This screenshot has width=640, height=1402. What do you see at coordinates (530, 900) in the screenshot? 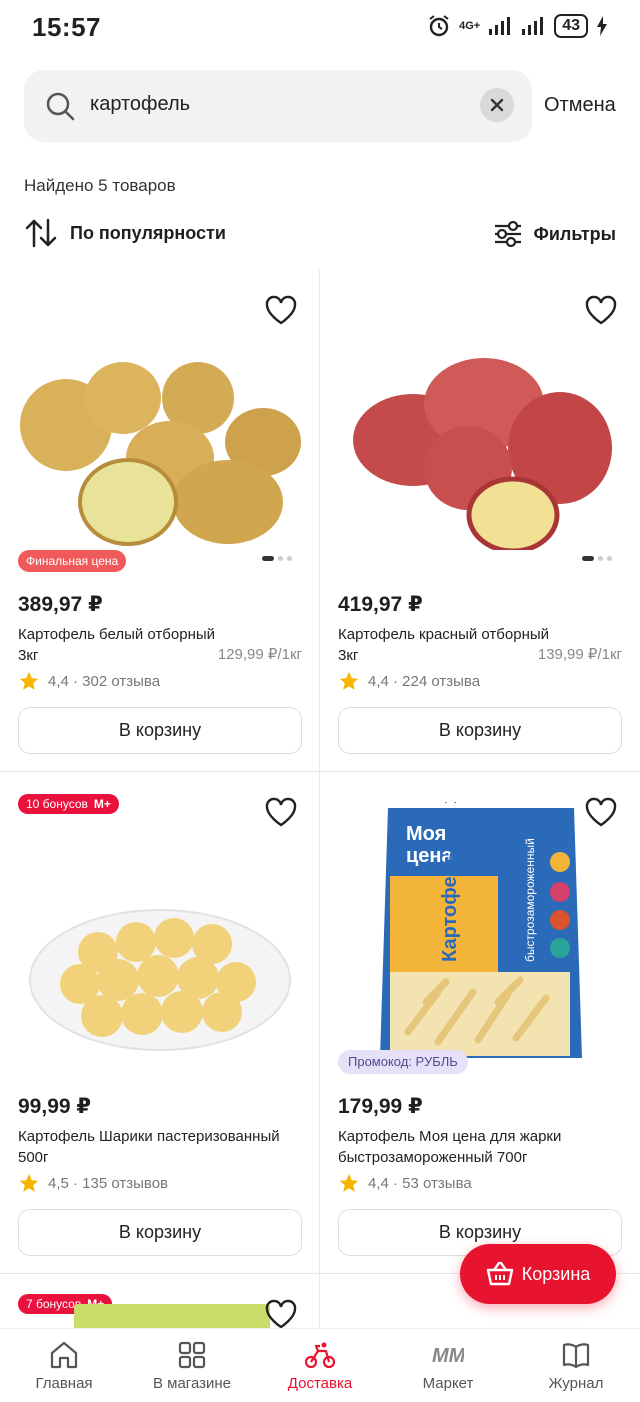
I see `pack-side-text: быстрозамороженный` at bounding box center [530, 900].